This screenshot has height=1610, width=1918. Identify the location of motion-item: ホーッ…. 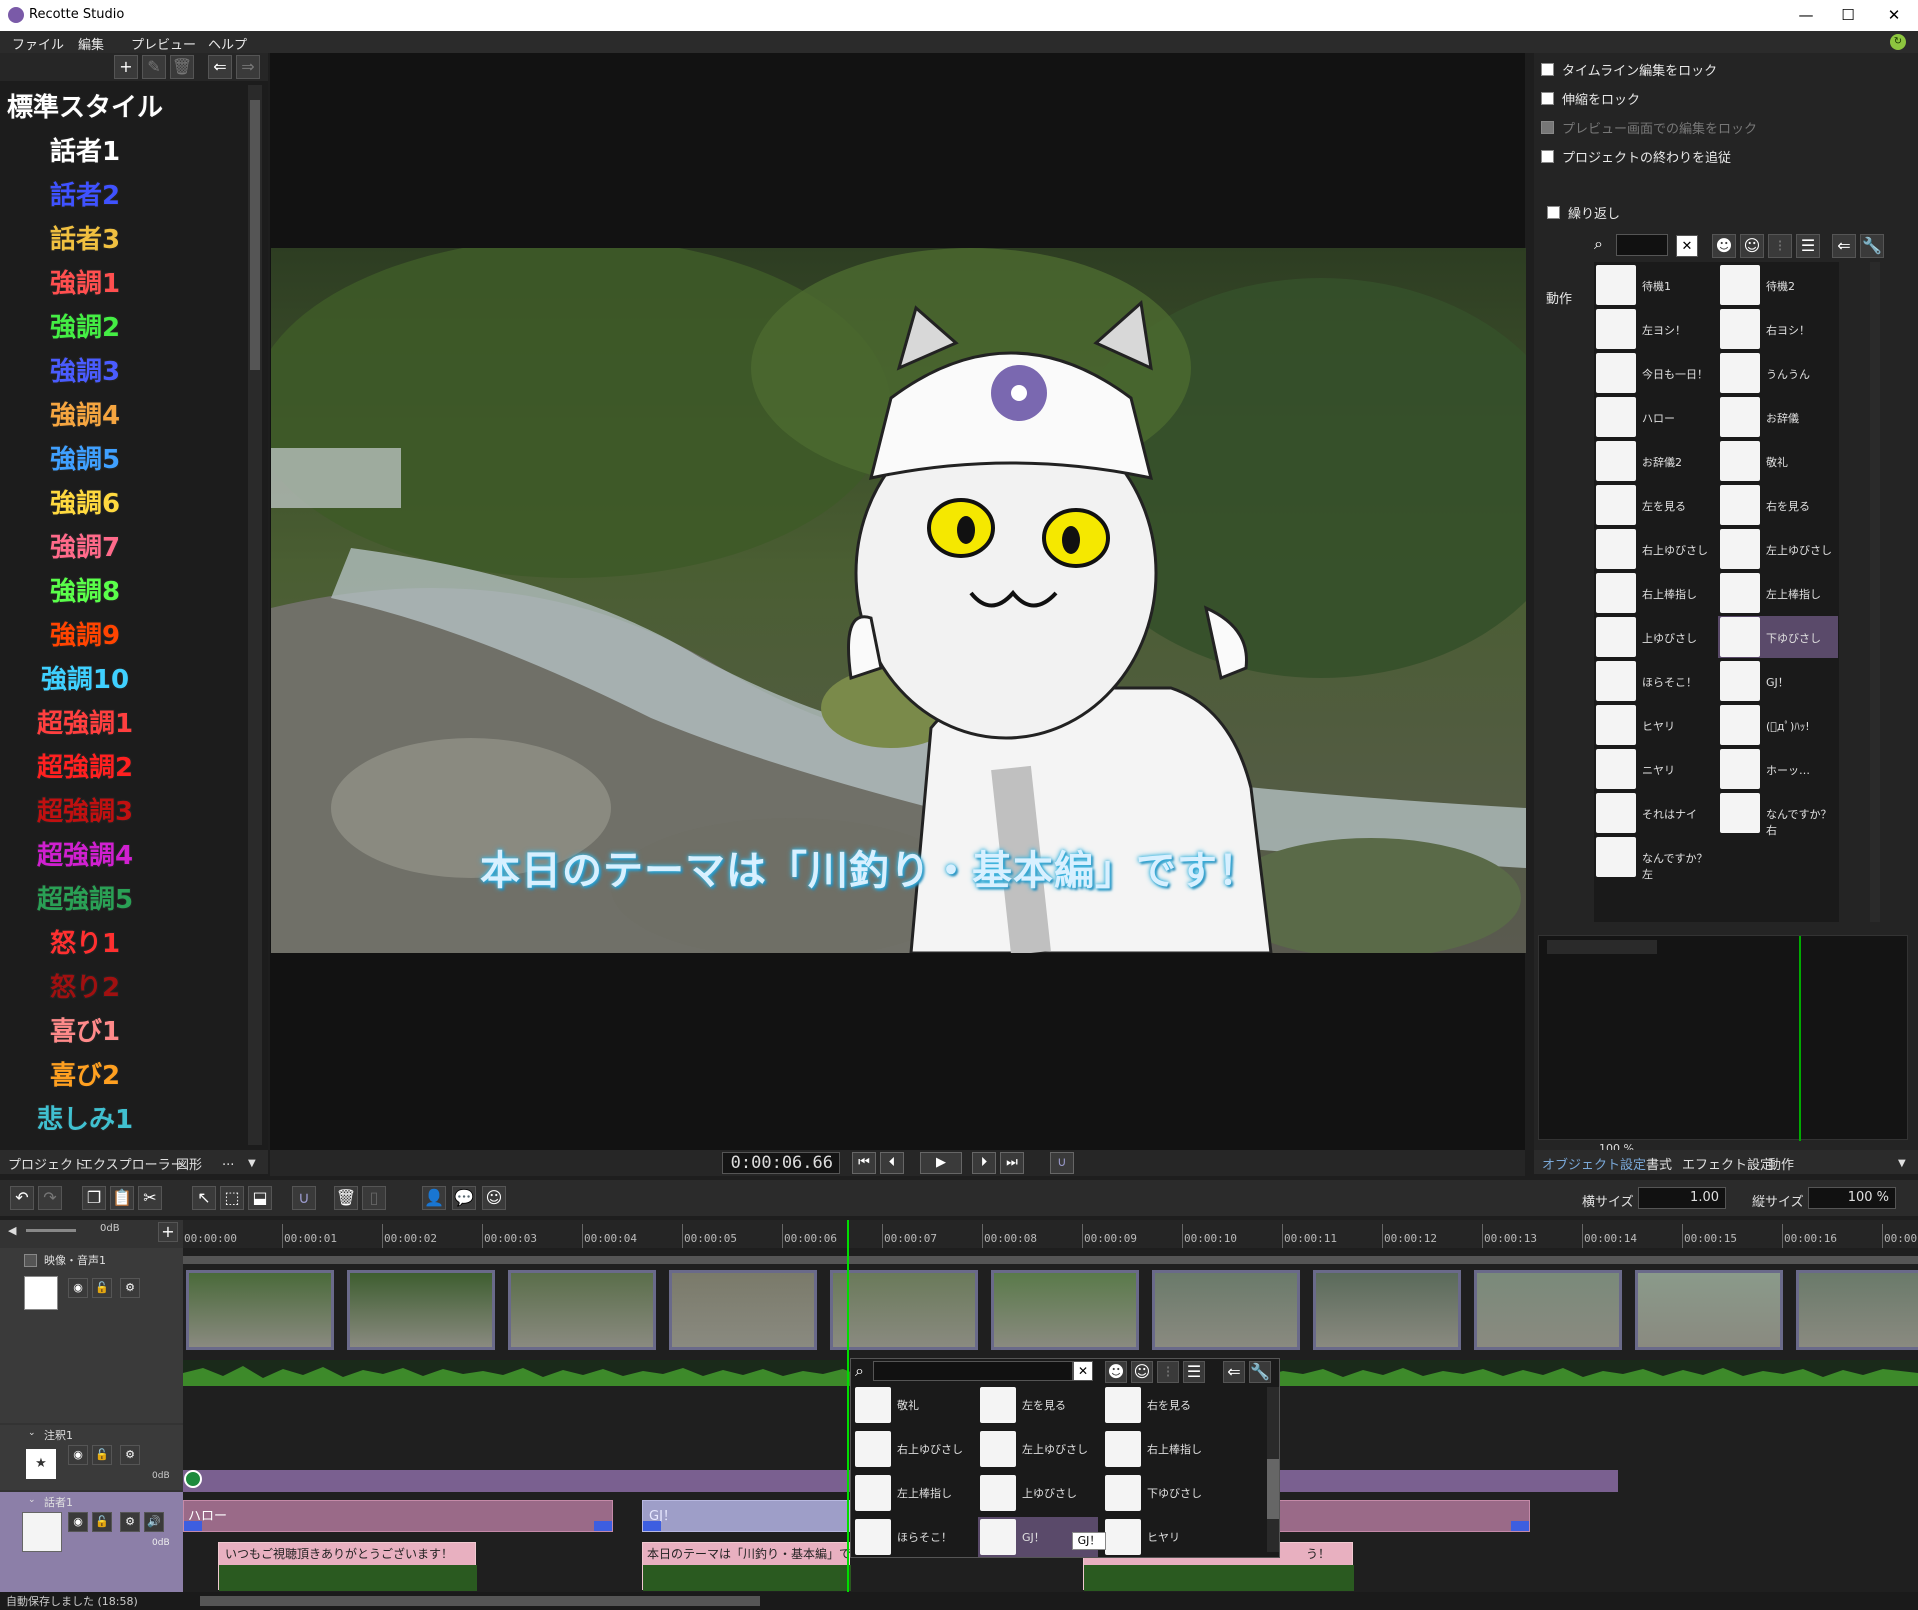
(1778, 769).